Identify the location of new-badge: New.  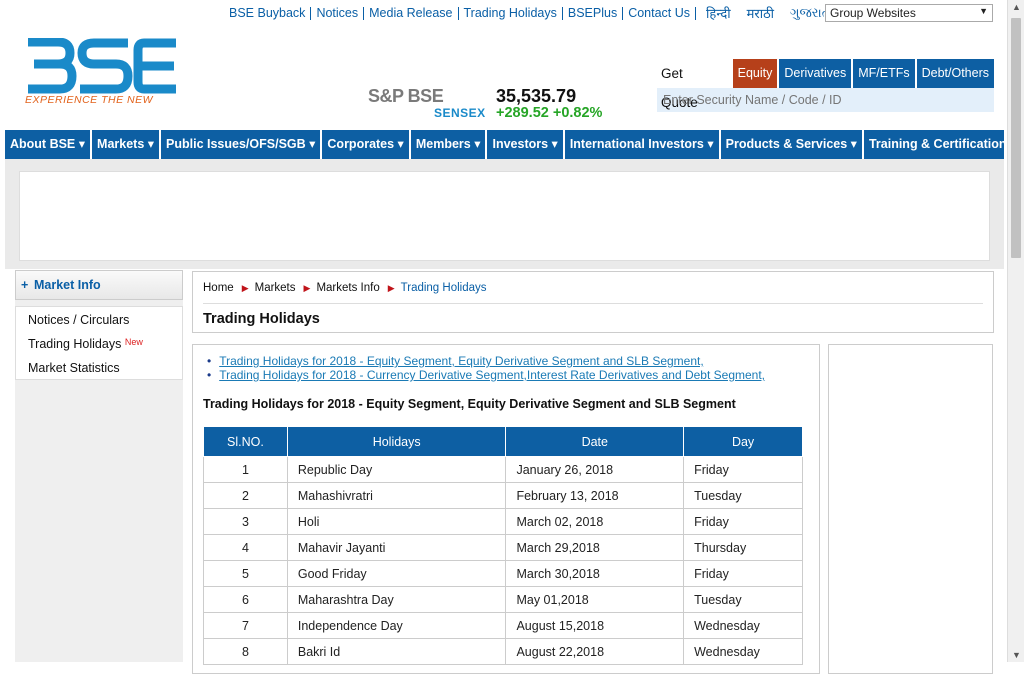
(133, 342).